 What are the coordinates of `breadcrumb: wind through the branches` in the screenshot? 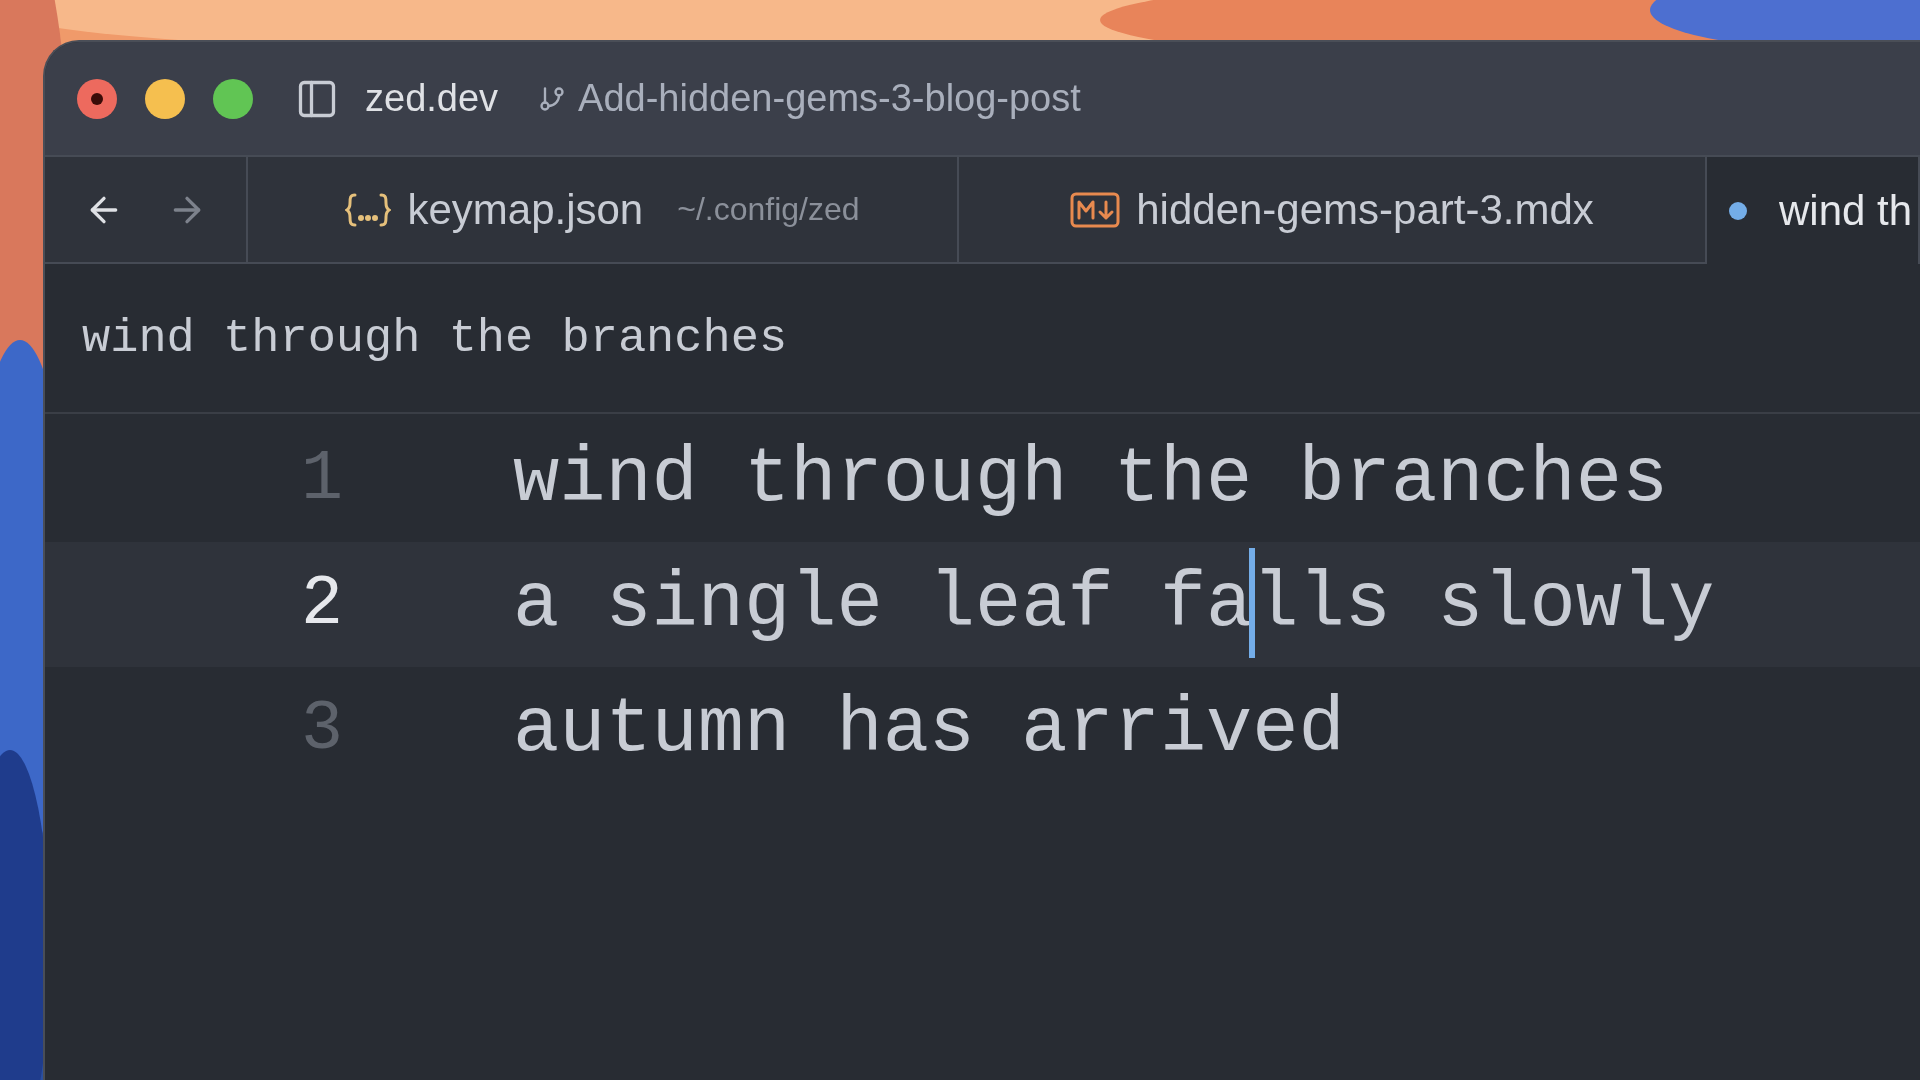 It's located at (435, 338).